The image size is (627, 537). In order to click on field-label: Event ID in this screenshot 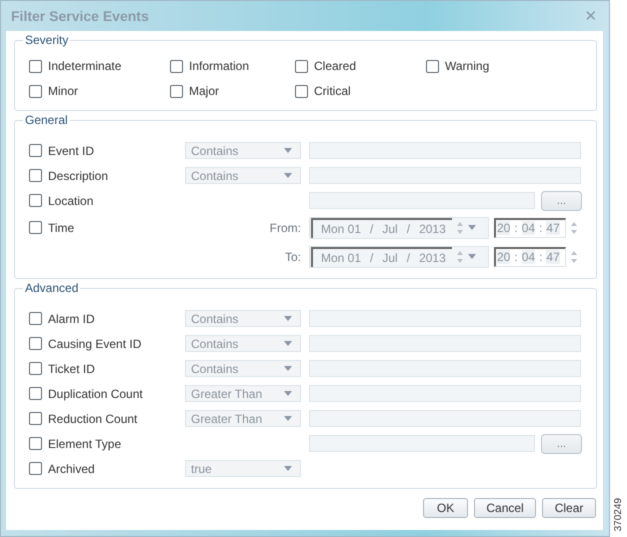, I will do `click(71, 151)`.